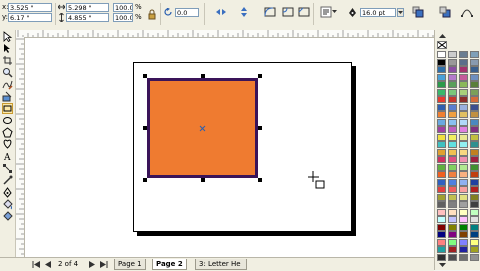  Describe the element at coordinates (442, 36) in the screenshot. I see `palette-scroll-up-icon` at that location.